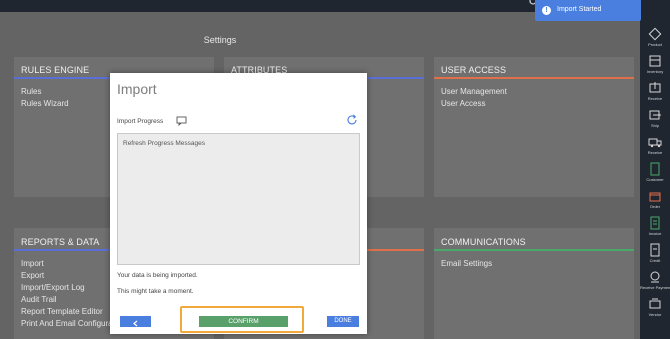  Describe the element at coordinates (655, 287) in the screenshot. I see `sidebar-item-label: Receive Paymen` at that location.